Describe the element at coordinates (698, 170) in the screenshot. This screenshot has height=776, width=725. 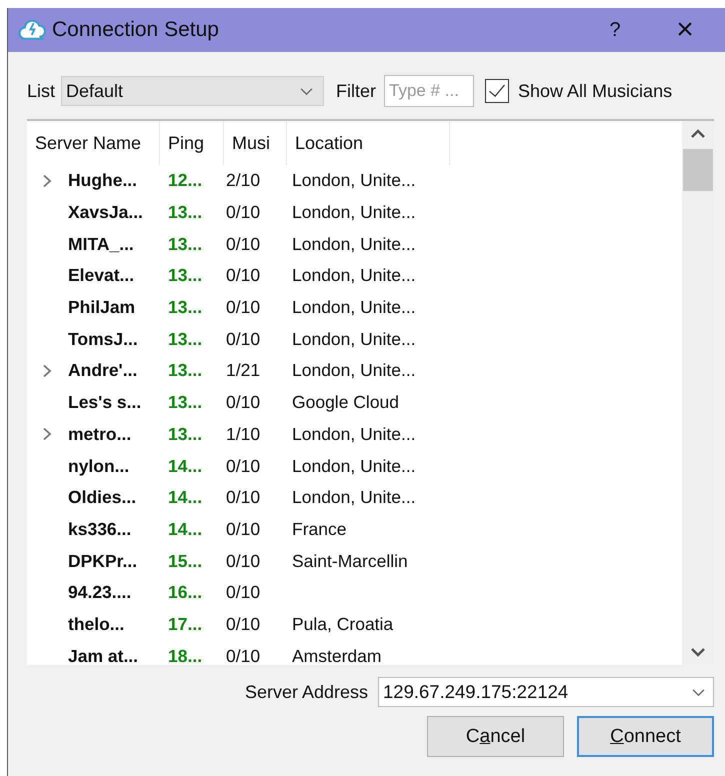
I see `scrollbar-thumb` at that location.